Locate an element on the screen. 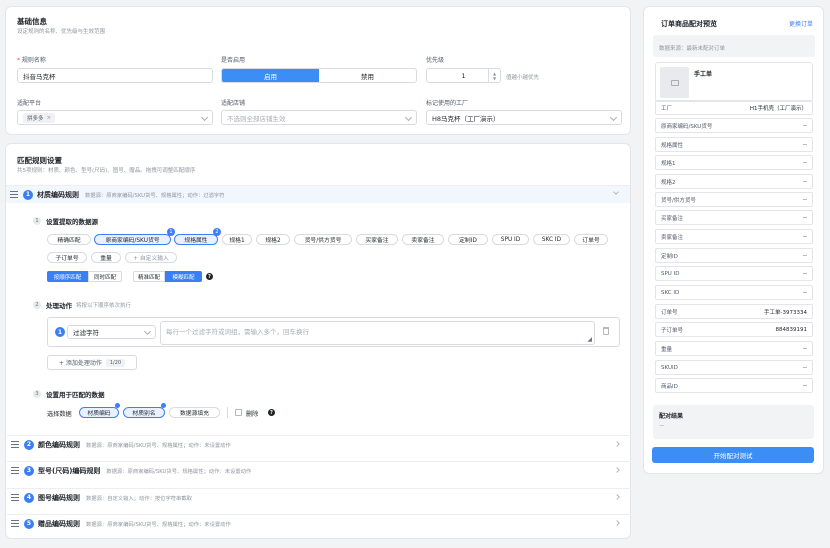  chip-custom-id: 定制ID is located at coordinates (468, 239).